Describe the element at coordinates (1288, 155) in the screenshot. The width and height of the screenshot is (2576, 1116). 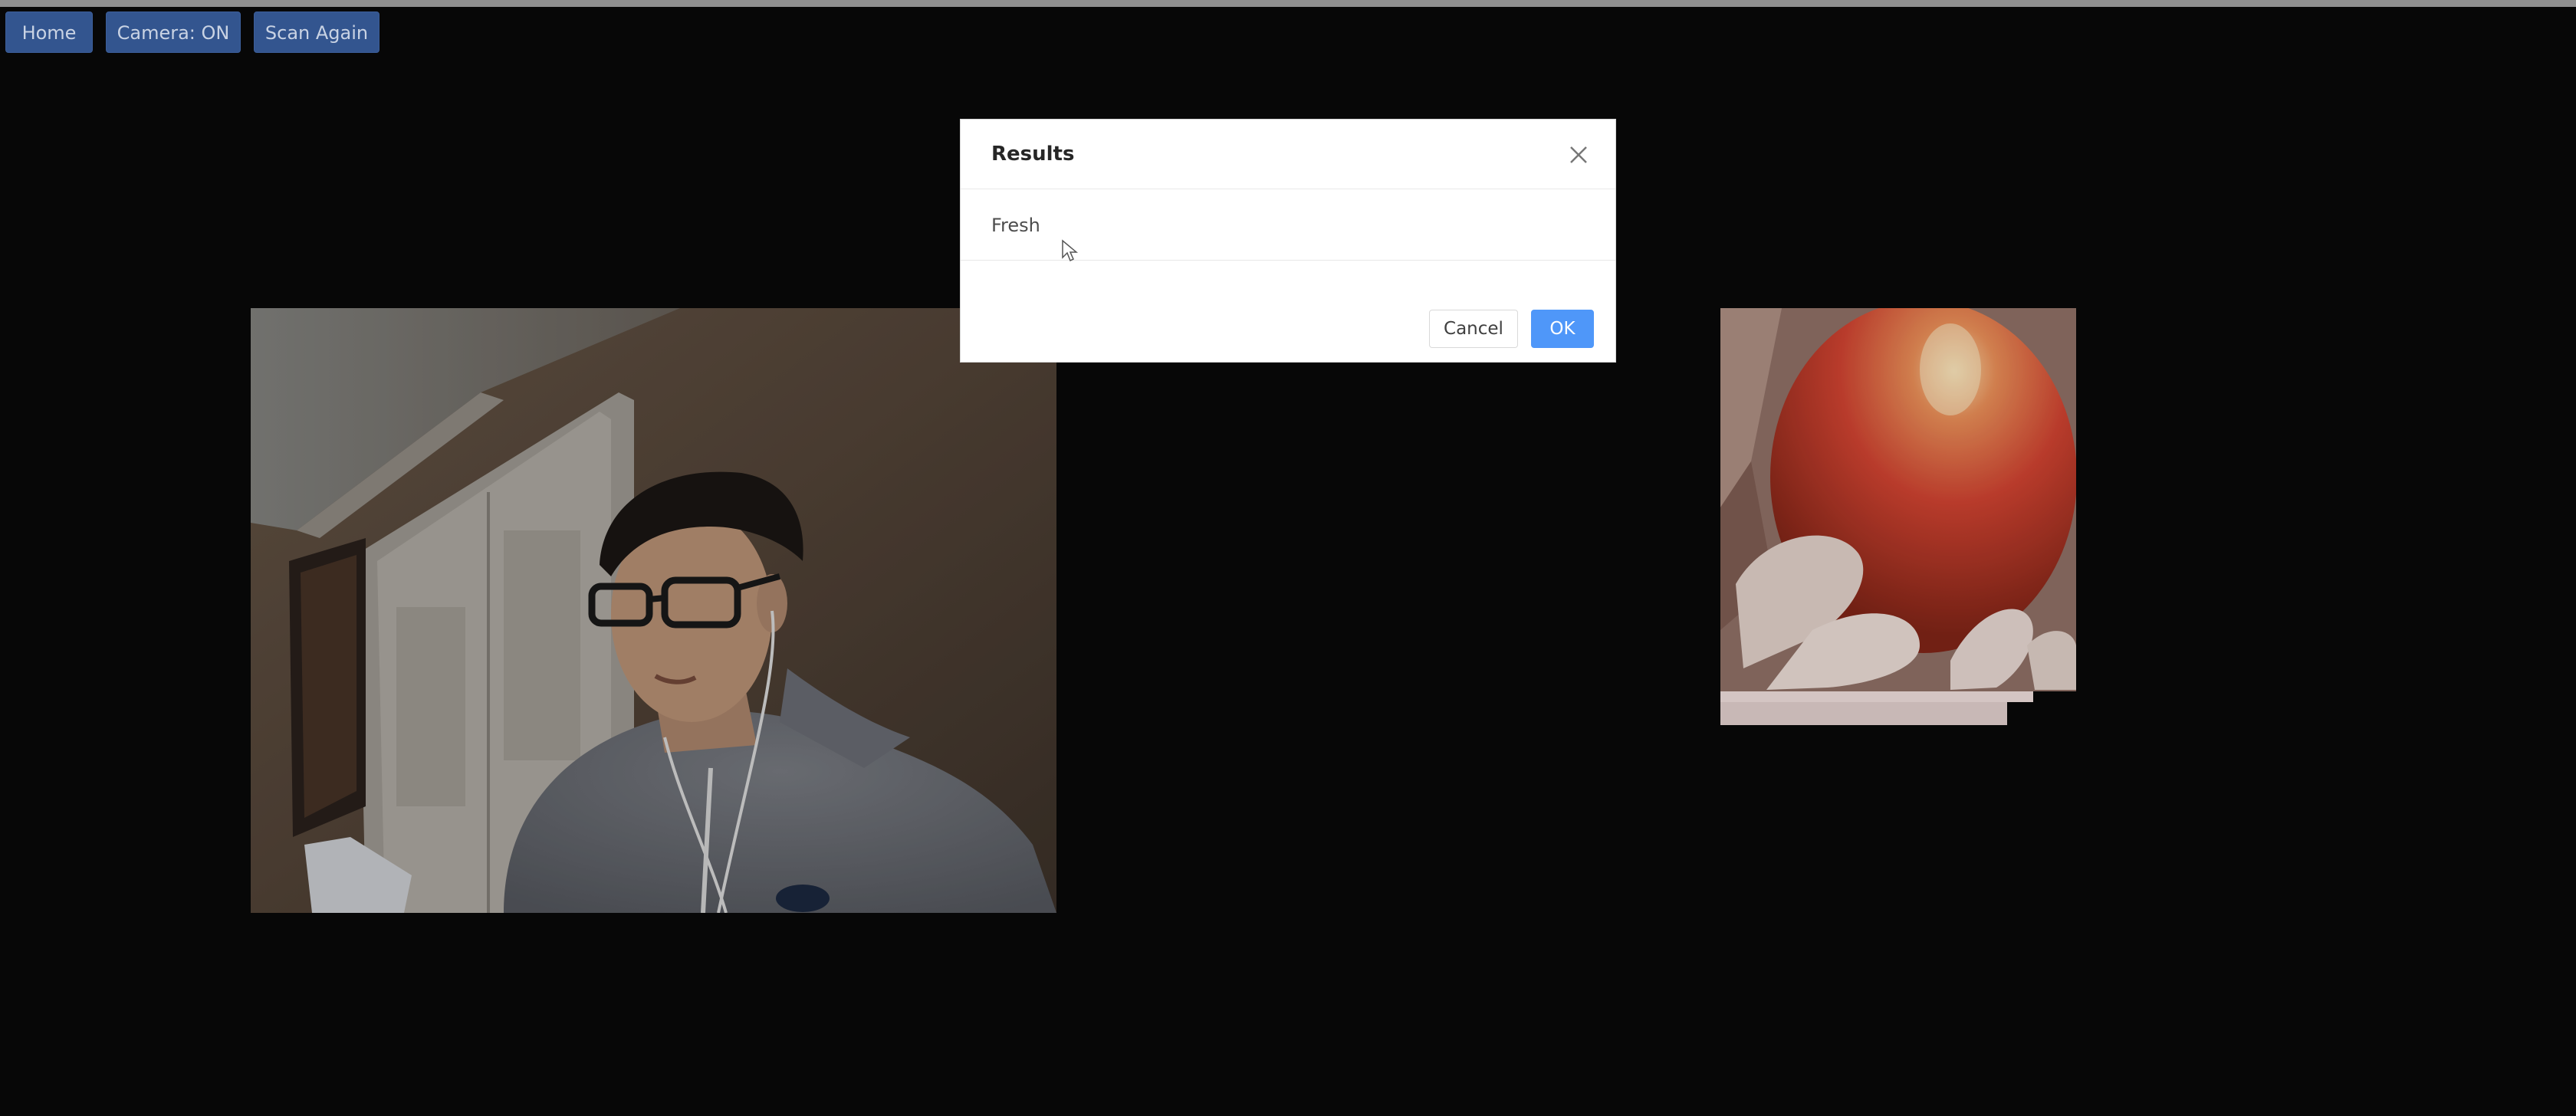
I see `modal-header: Results` at that location.